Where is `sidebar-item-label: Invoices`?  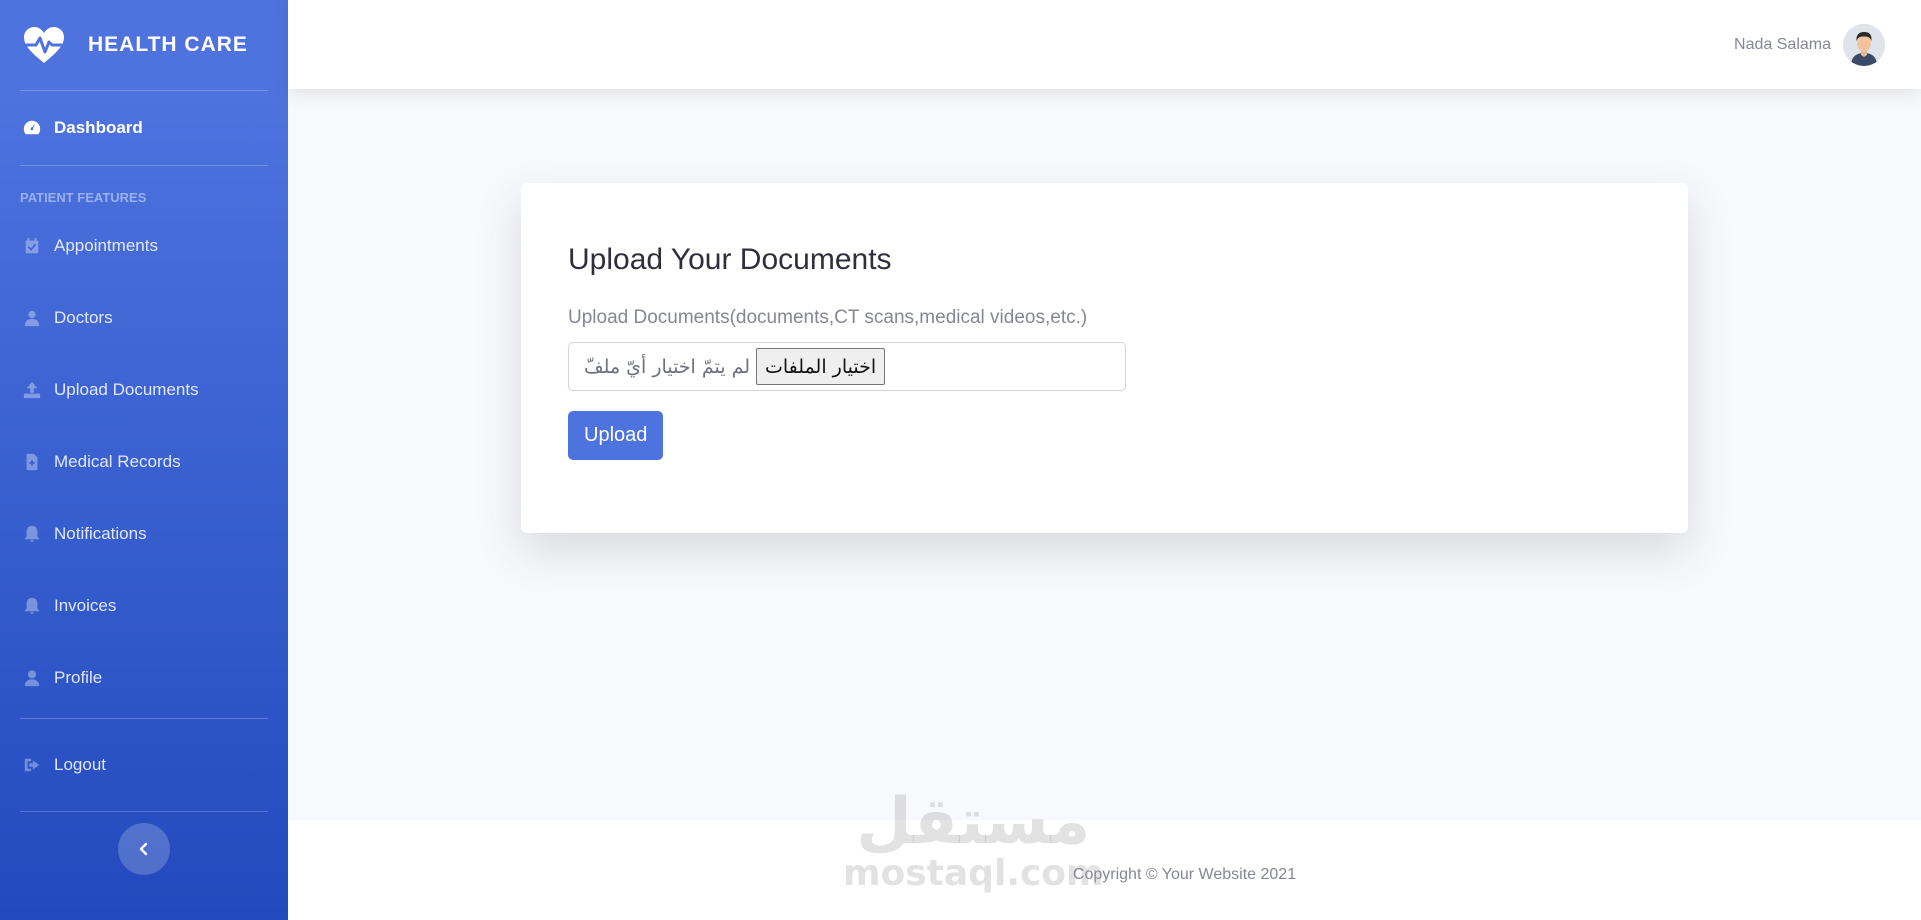 sidebar-item-label: Invoices is located at coordinates (85, 605).